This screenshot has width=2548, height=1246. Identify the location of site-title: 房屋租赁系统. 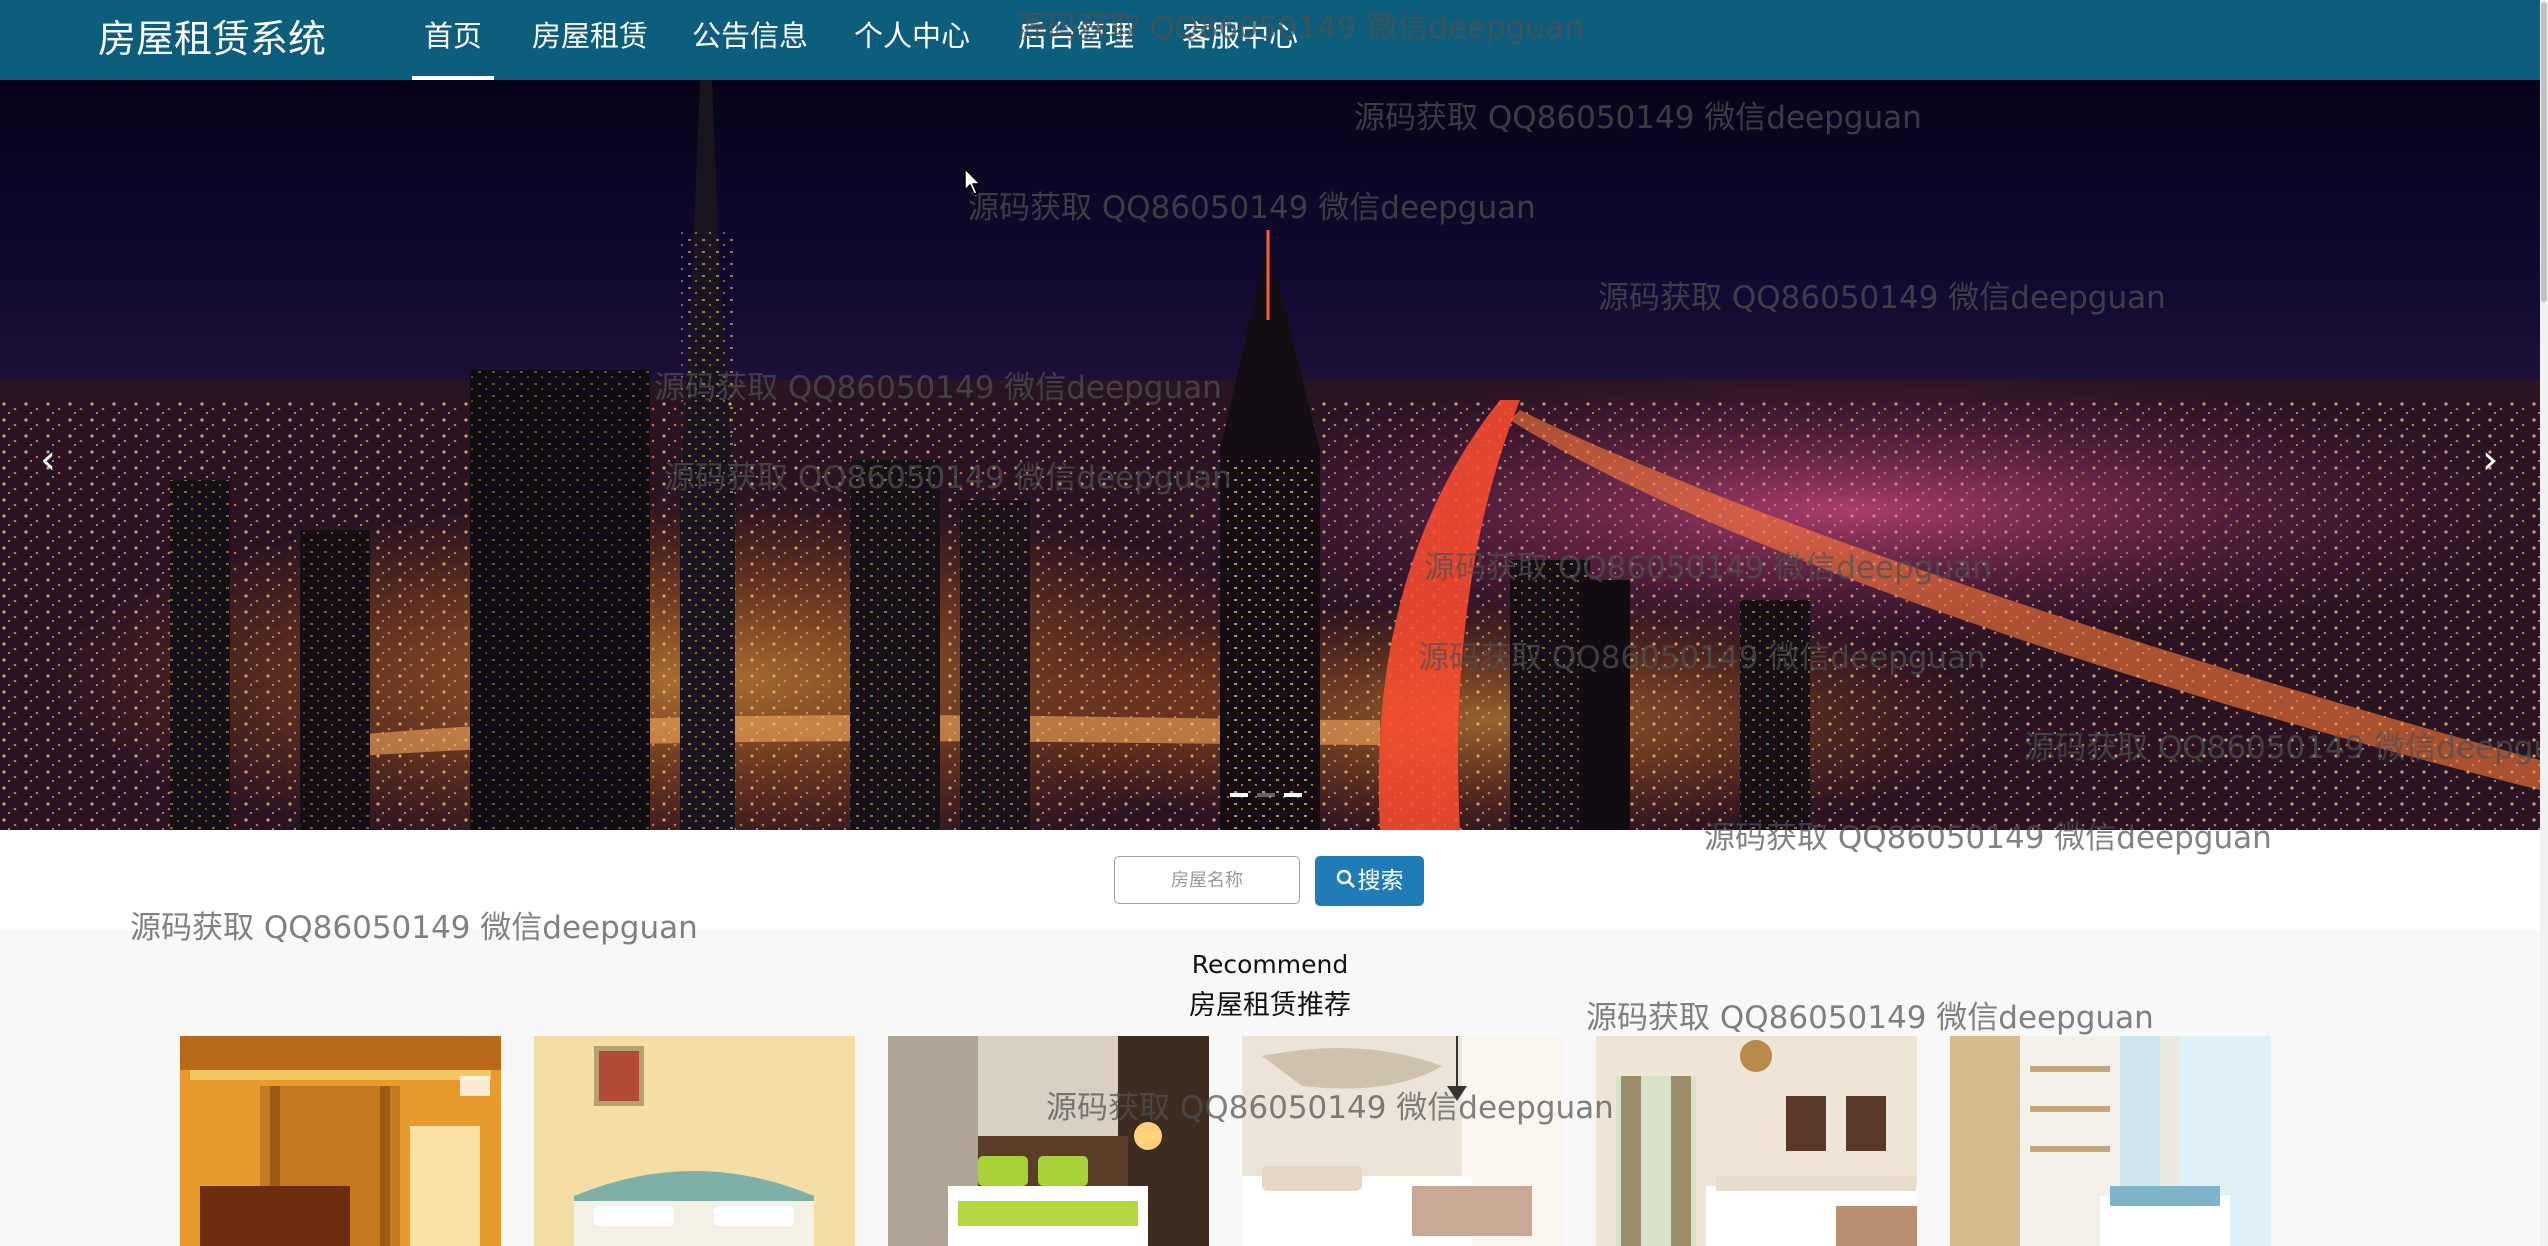
(212, 39).